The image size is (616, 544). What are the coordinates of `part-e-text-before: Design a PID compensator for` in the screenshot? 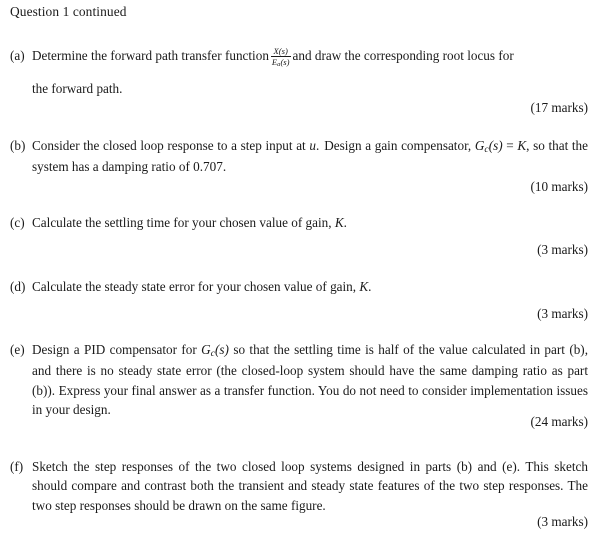 It's located at (114, 349).